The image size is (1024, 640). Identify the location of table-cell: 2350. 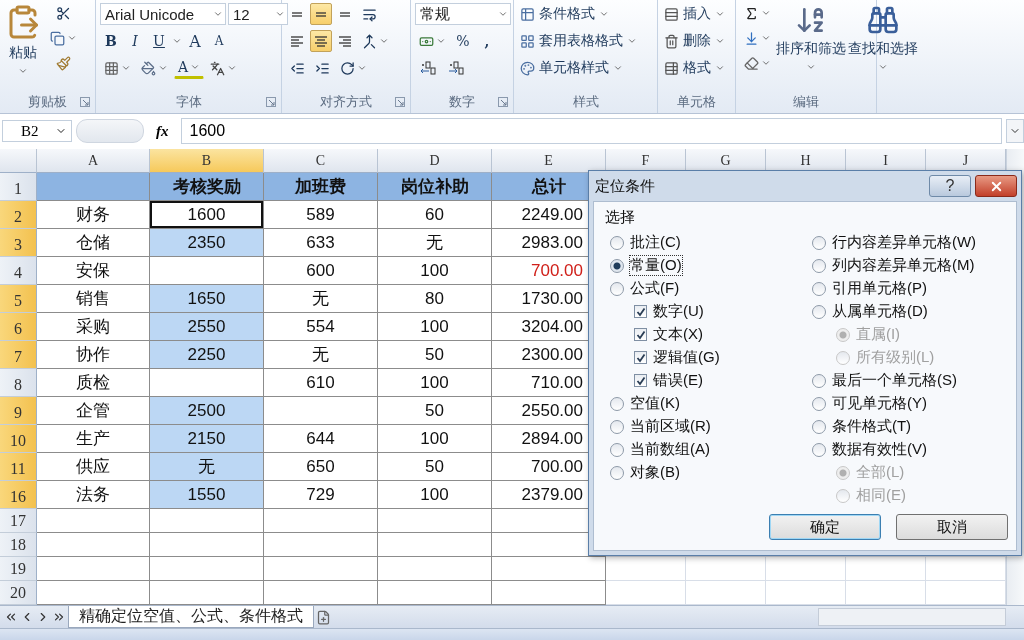
(207, 243).